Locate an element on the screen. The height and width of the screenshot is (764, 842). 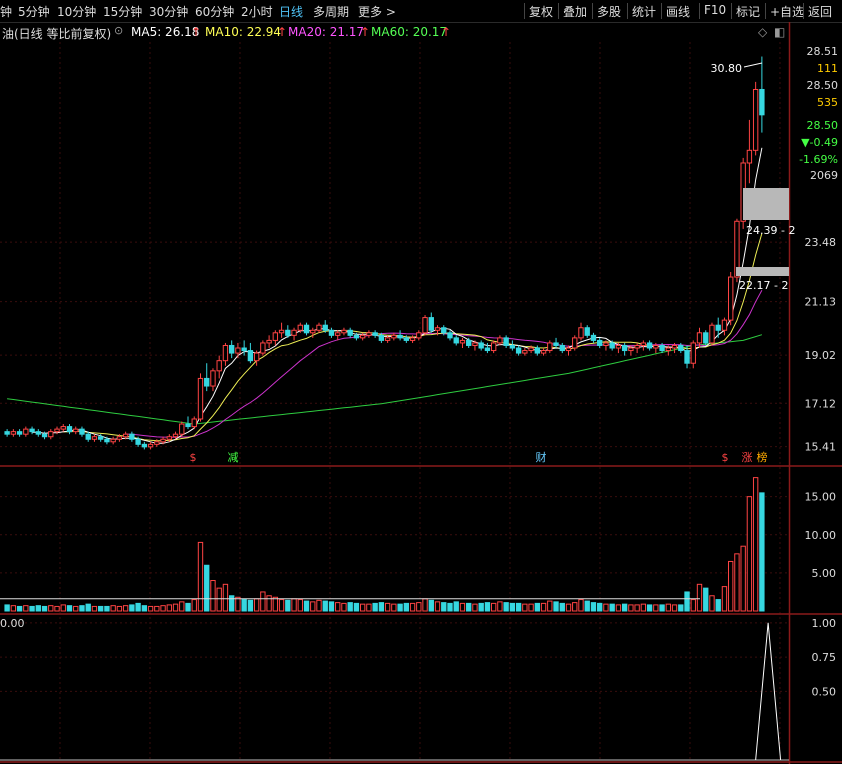
period-tab-4: 30分钟 is located at coordinates (168, 11).